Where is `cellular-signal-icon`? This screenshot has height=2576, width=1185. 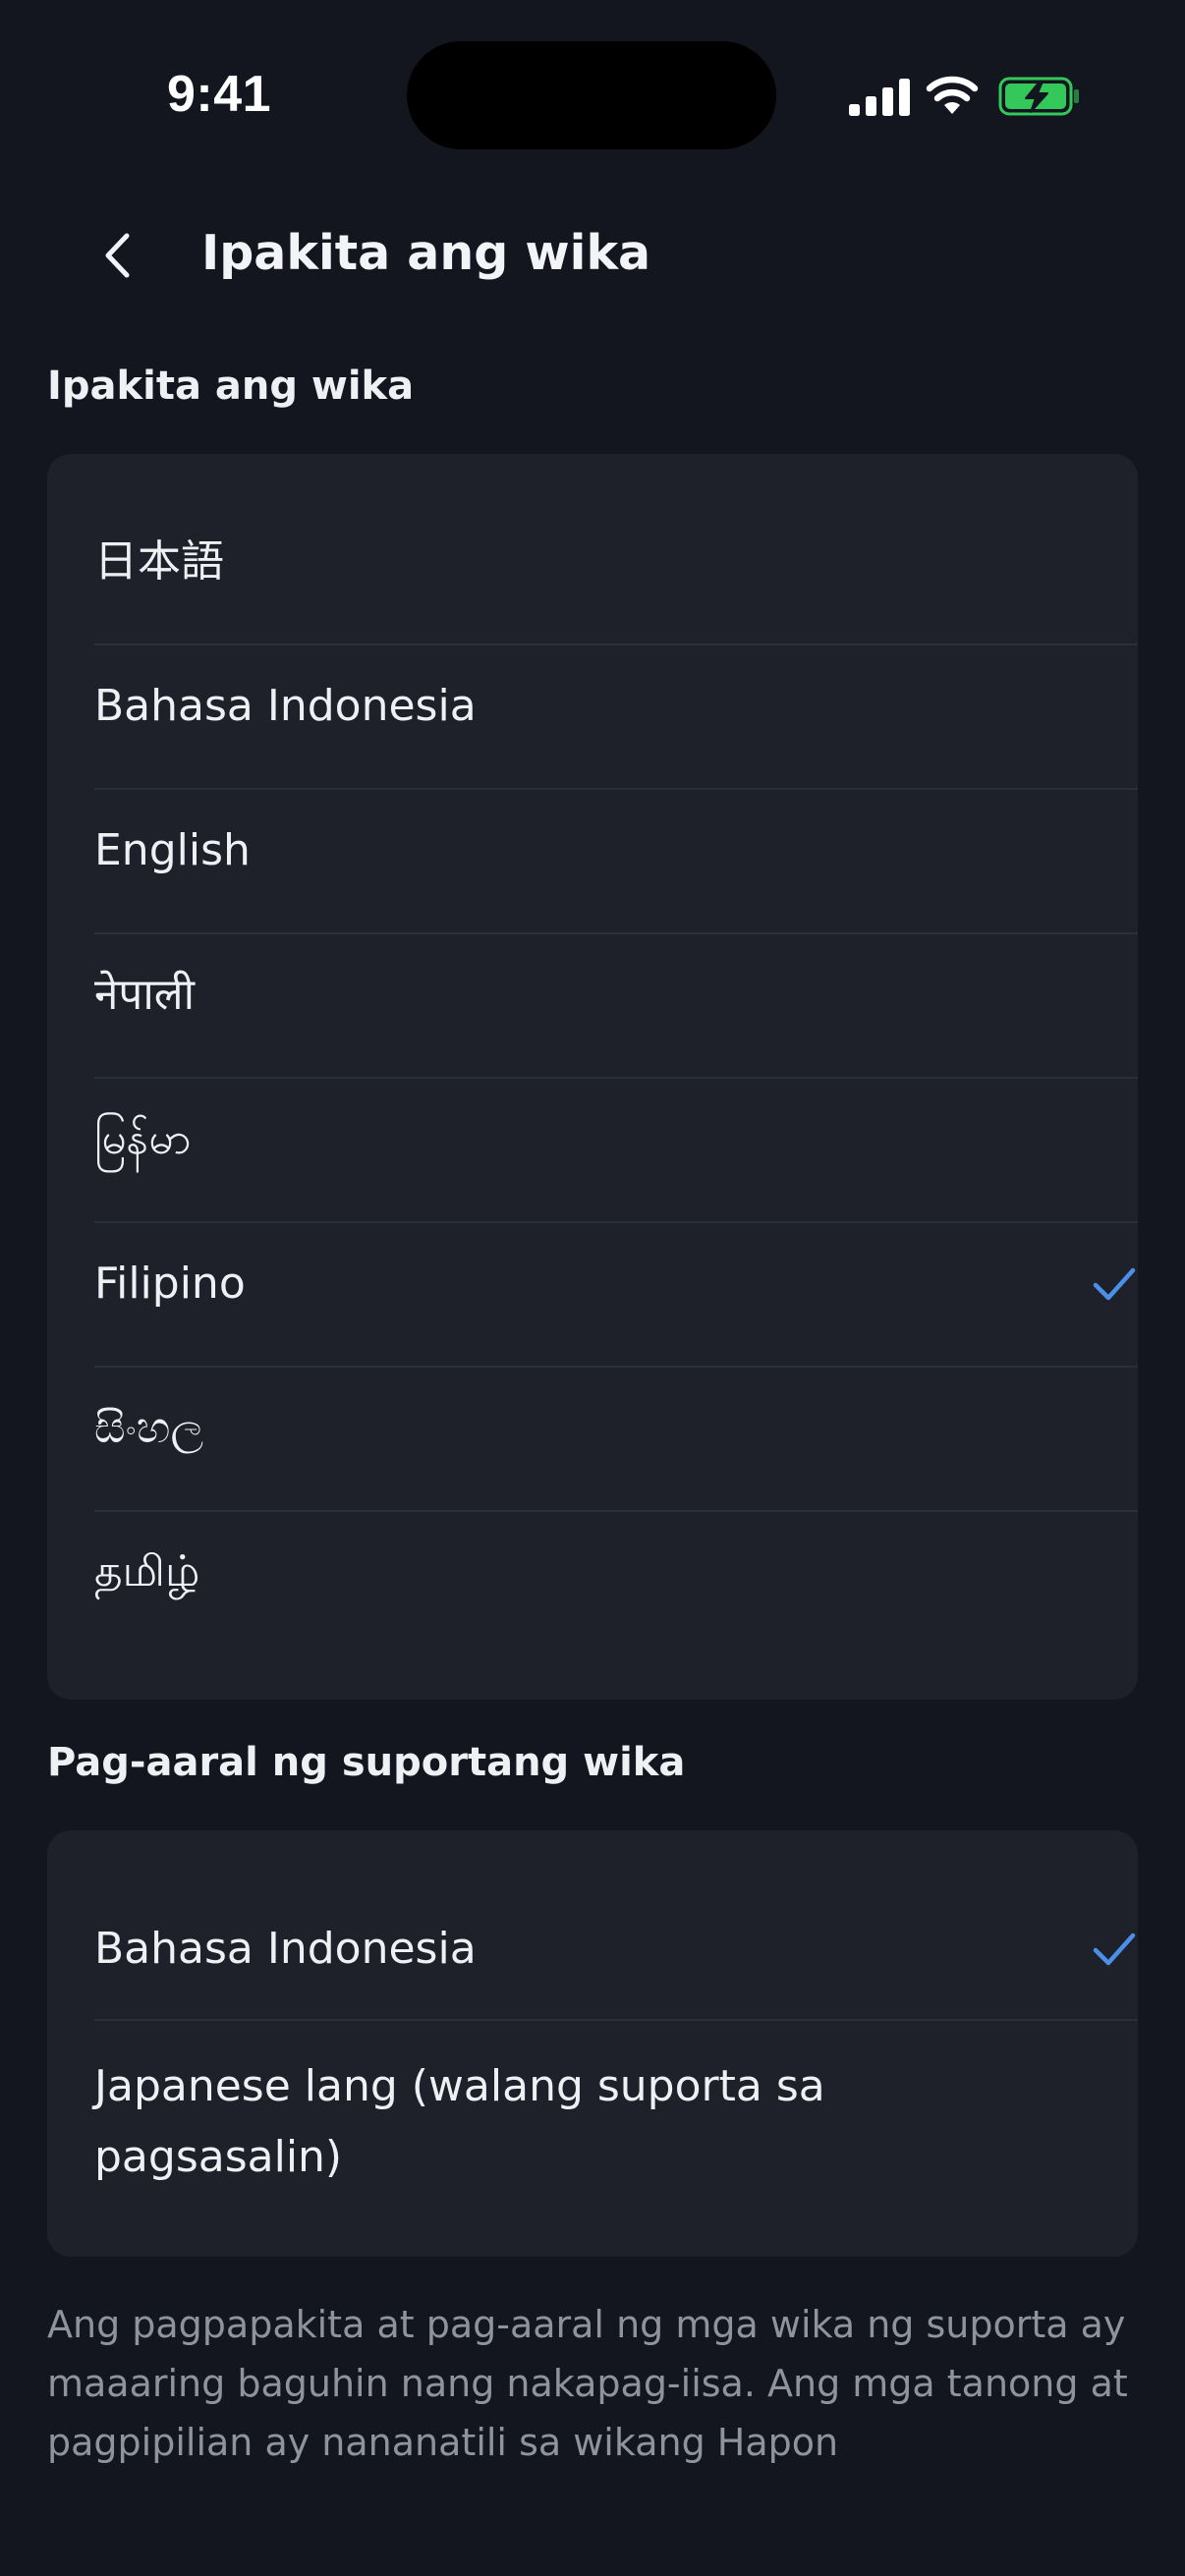 cellular-signal-icon is located at coordinates (880, 97).